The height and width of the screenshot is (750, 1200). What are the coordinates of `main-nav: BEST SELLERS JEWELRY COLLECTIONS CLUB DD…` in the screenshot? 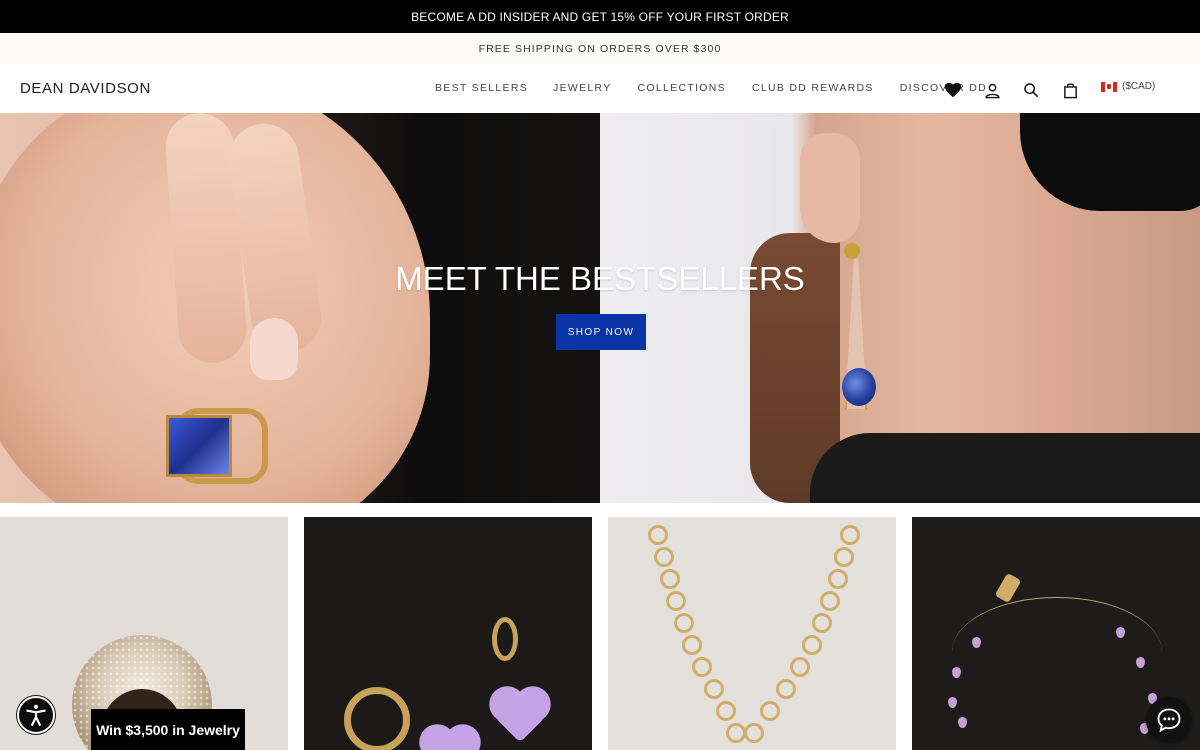 It's located at (724, 88).